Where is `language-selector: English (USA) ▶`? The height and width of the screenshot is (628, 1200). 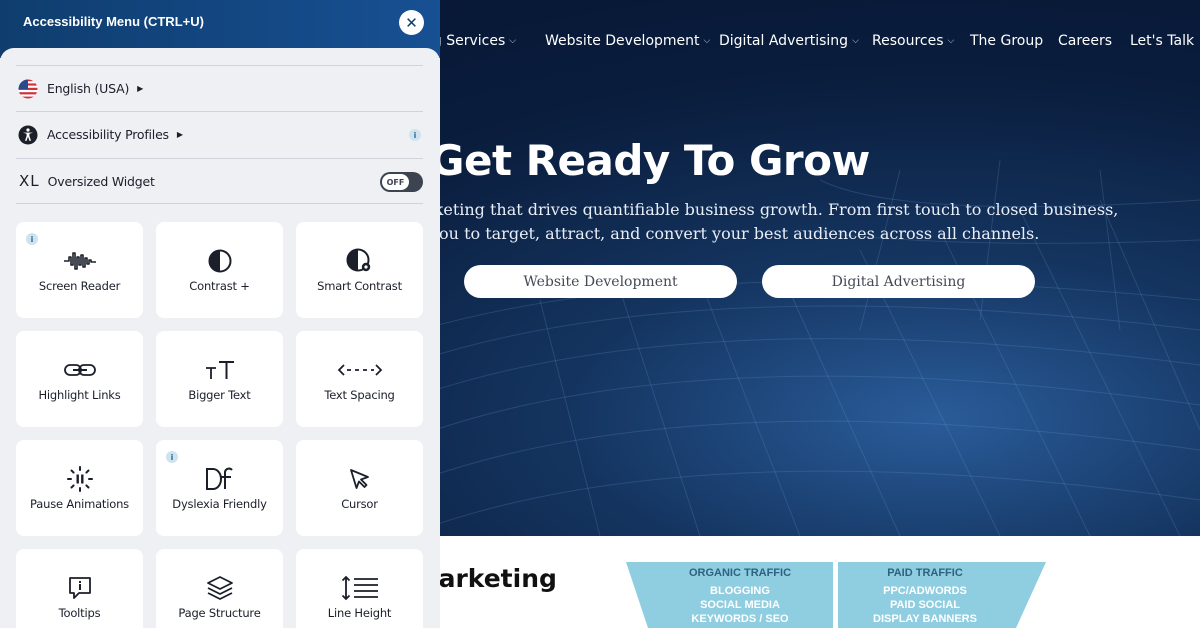 language-selector: English (USA) ▶ is located at coordinates (219, 88).